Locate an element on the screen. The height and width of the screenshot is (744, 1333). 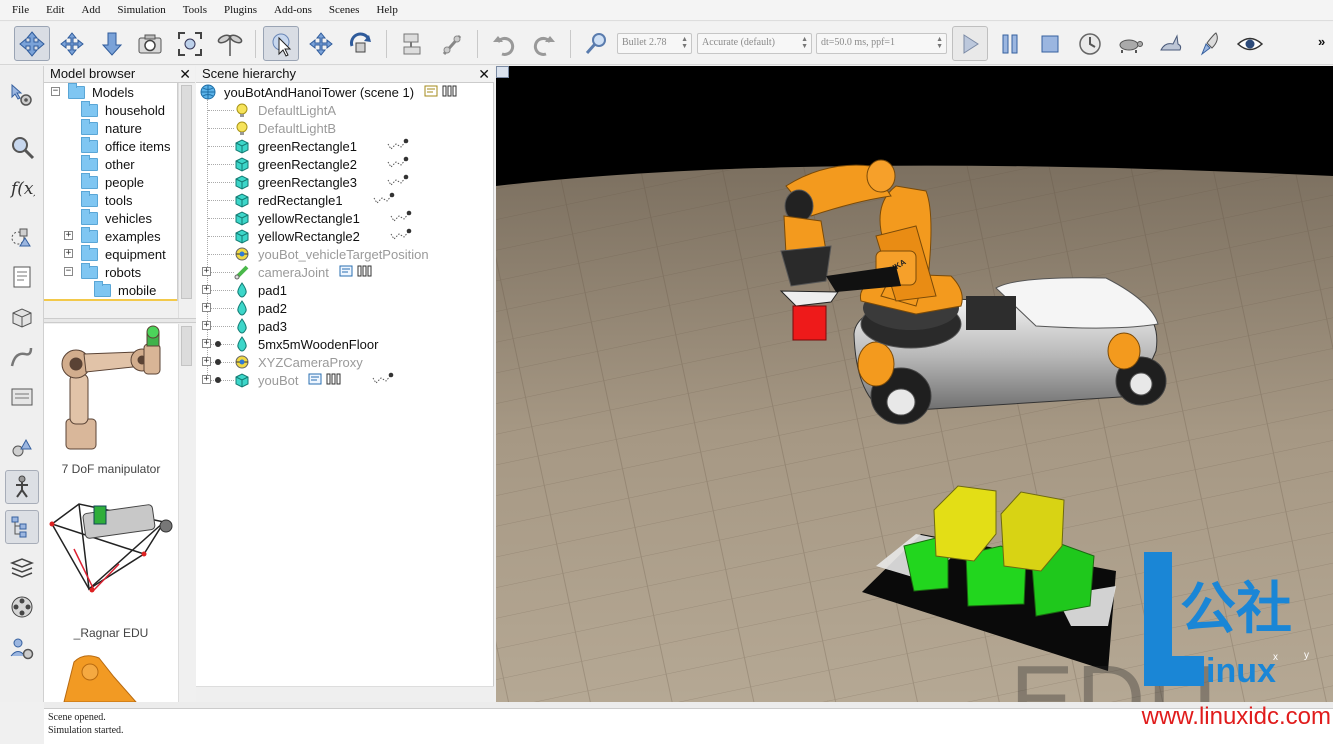
model-browser-splitter is located at coordinates (120, 320).